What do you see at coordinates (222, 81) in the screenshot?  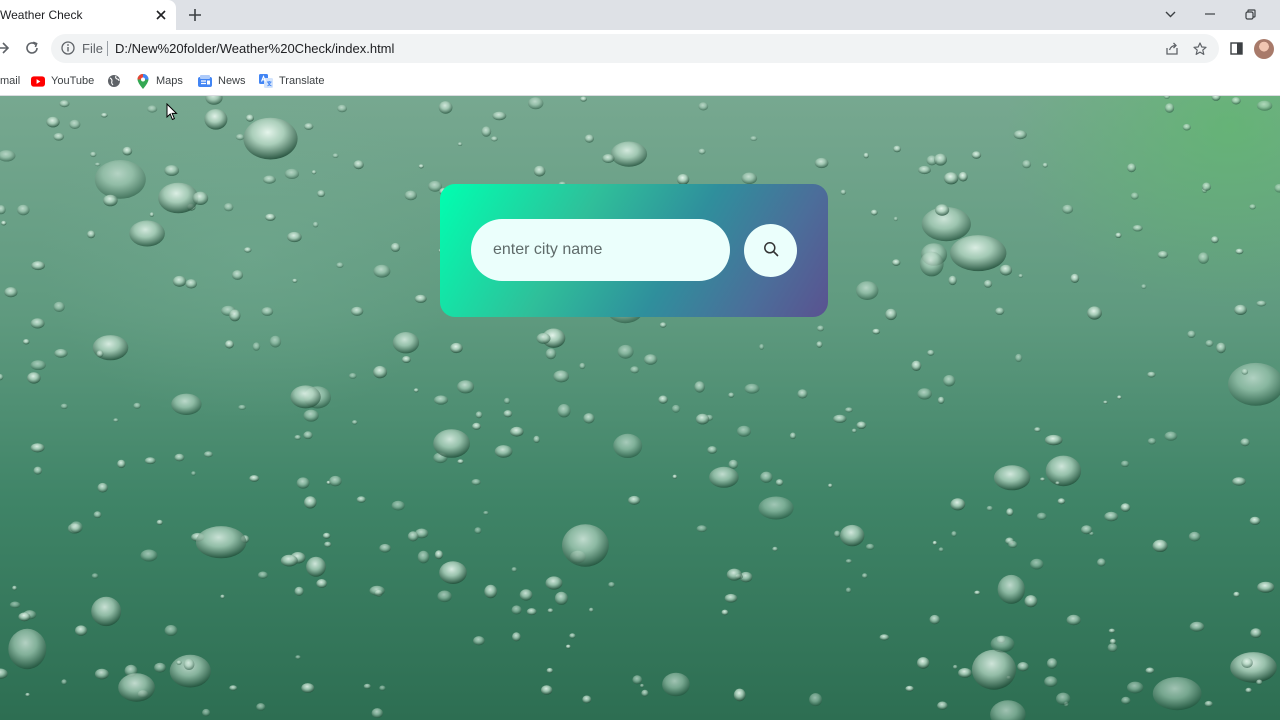 I see `bookmark-news: News` at bounding box center [222, 81].